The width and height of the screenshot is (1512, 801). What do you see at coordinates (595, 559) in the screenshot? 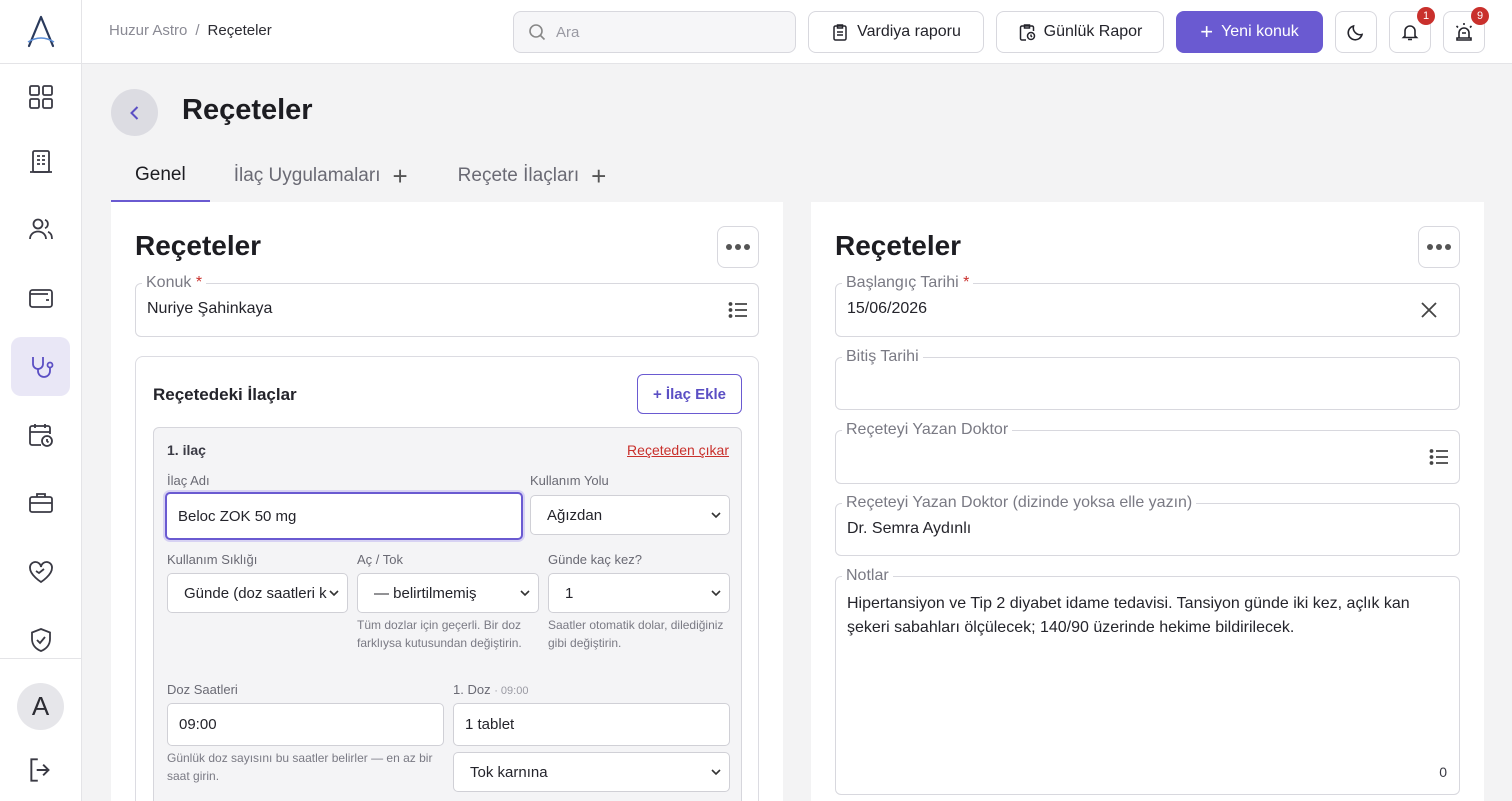
I see `times-per-day-label: Günde kaç kez?` at bounding box center [595, 559].